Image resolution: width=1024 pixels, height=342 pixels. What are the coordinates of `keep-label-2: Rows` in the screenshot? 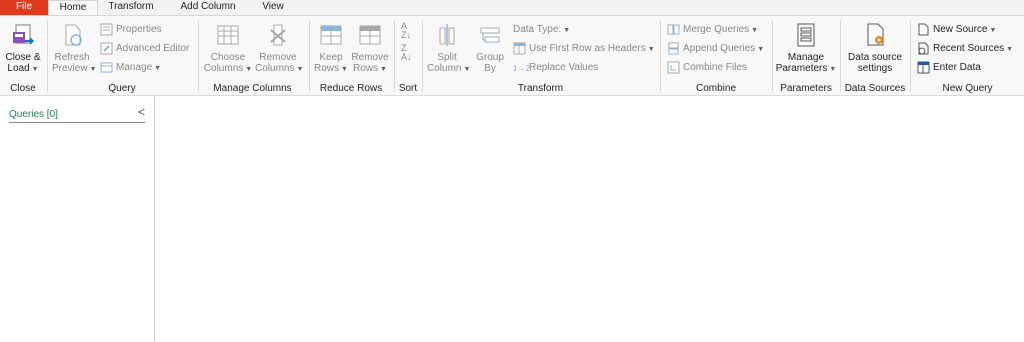 It's located at (327, 68).